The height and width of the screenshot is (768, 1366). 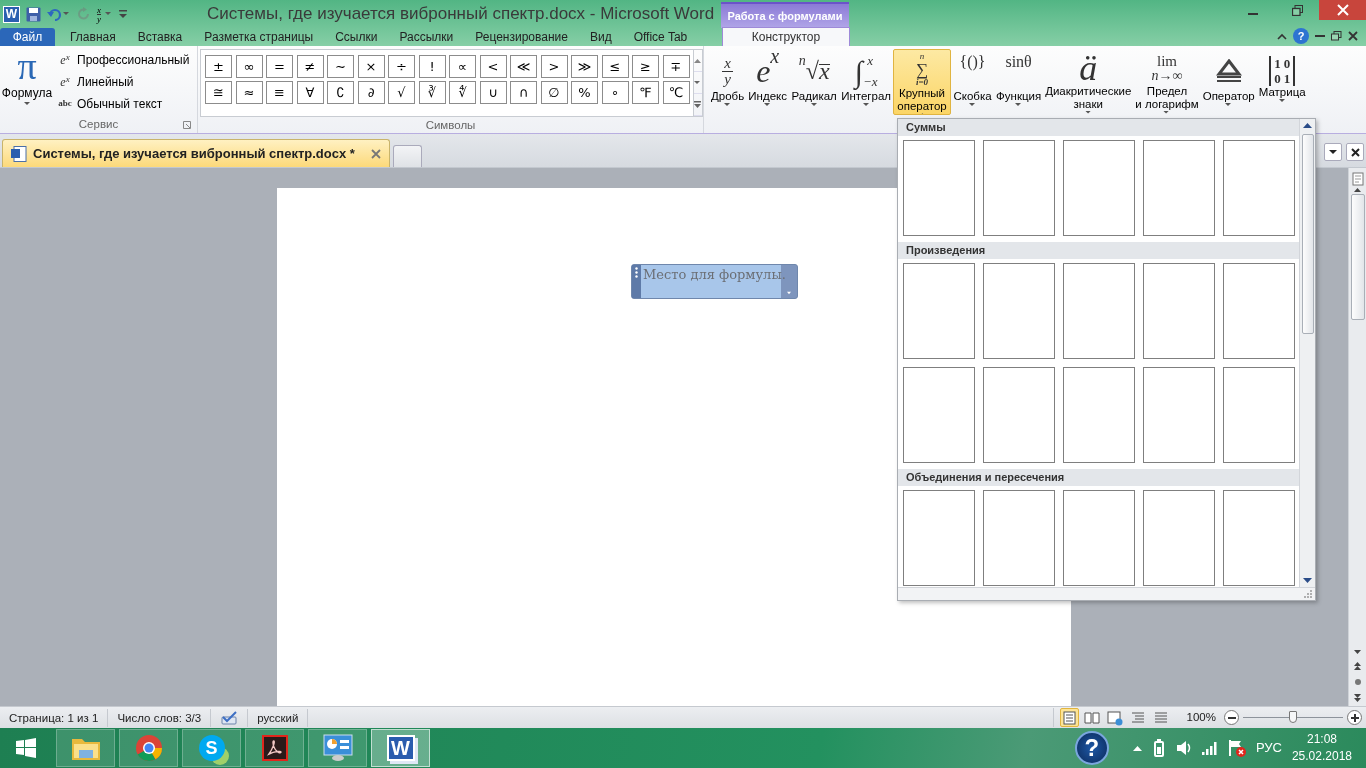 What do you see at coordinates (1115, 717) in the screenshot?
I see `web-view-button` at bounding box center [1115, 717].